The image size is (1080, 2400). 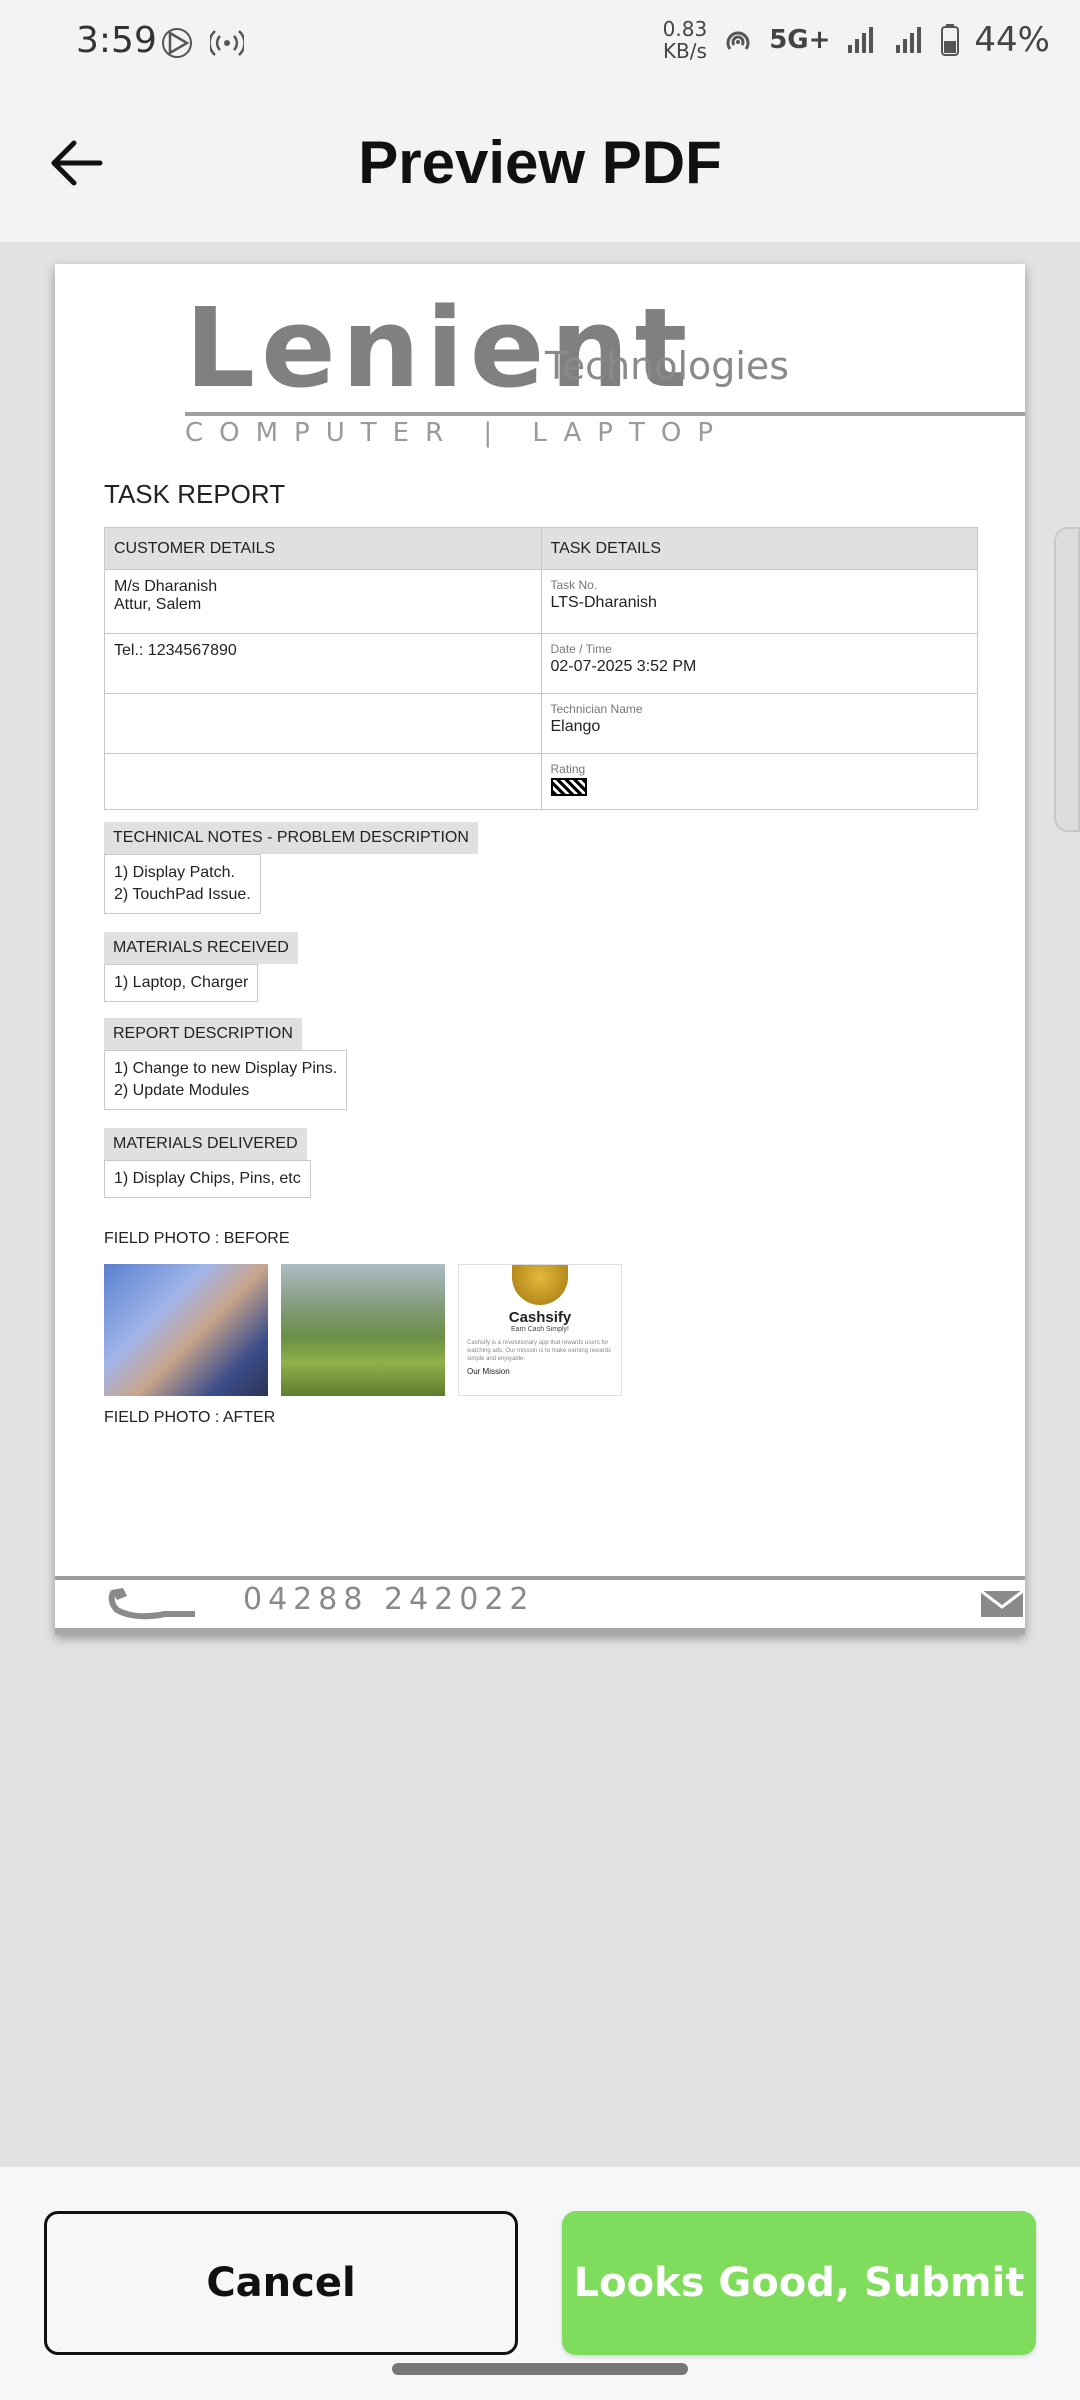 What do you see at coordinates (116, 40) in the screenshot?
I see `status-time: 3:59` at bounding box center [116, 40].